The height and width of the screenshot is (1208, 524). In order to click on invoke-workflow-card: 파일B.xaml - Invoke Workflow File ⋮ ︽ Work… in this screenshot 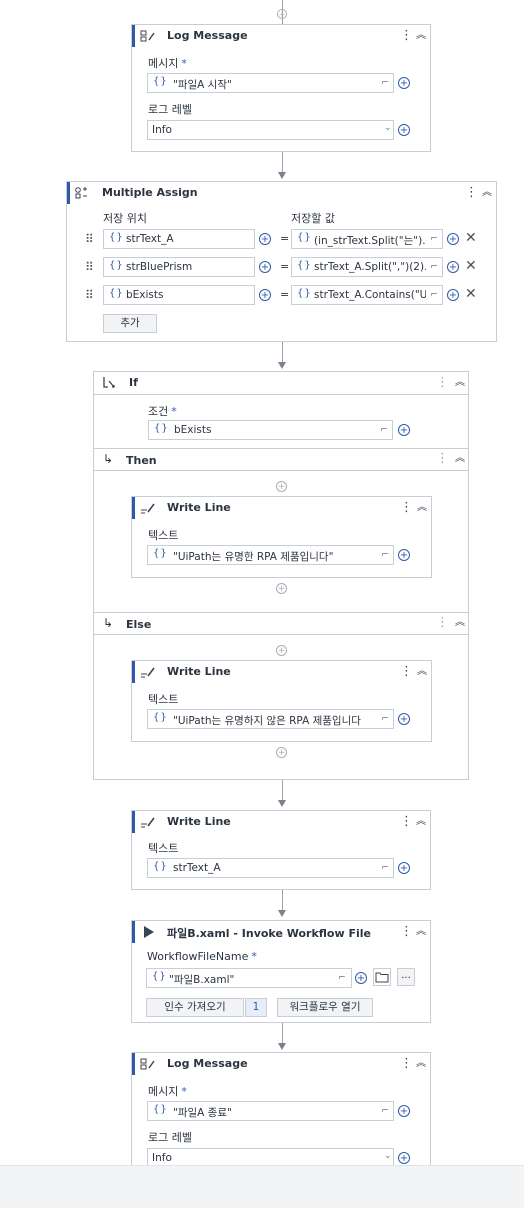, I will do `click(281, 971)`.